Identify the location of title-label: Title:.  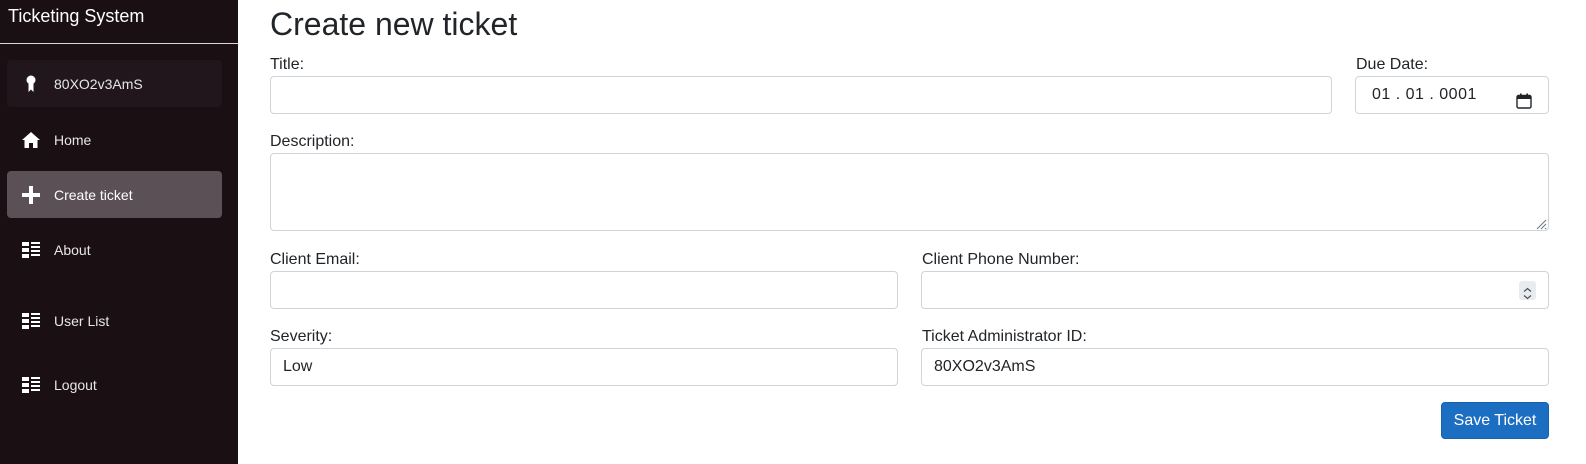
(287, 64).